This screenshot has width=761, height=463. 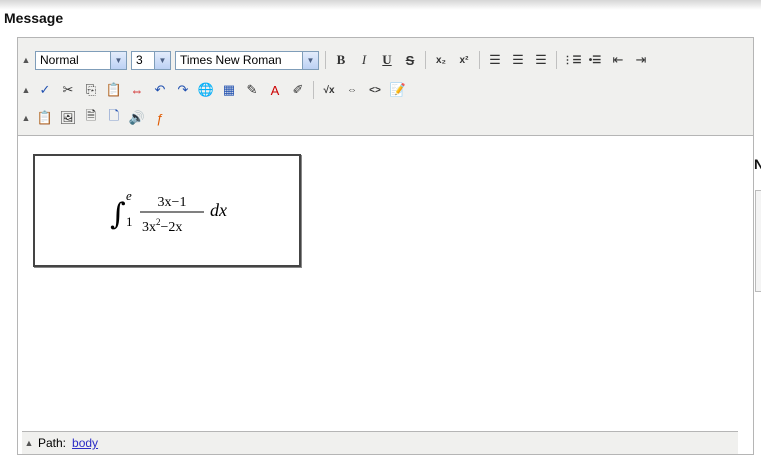 I want to click on align-left-button: ☰, so click(x=495, y=60).